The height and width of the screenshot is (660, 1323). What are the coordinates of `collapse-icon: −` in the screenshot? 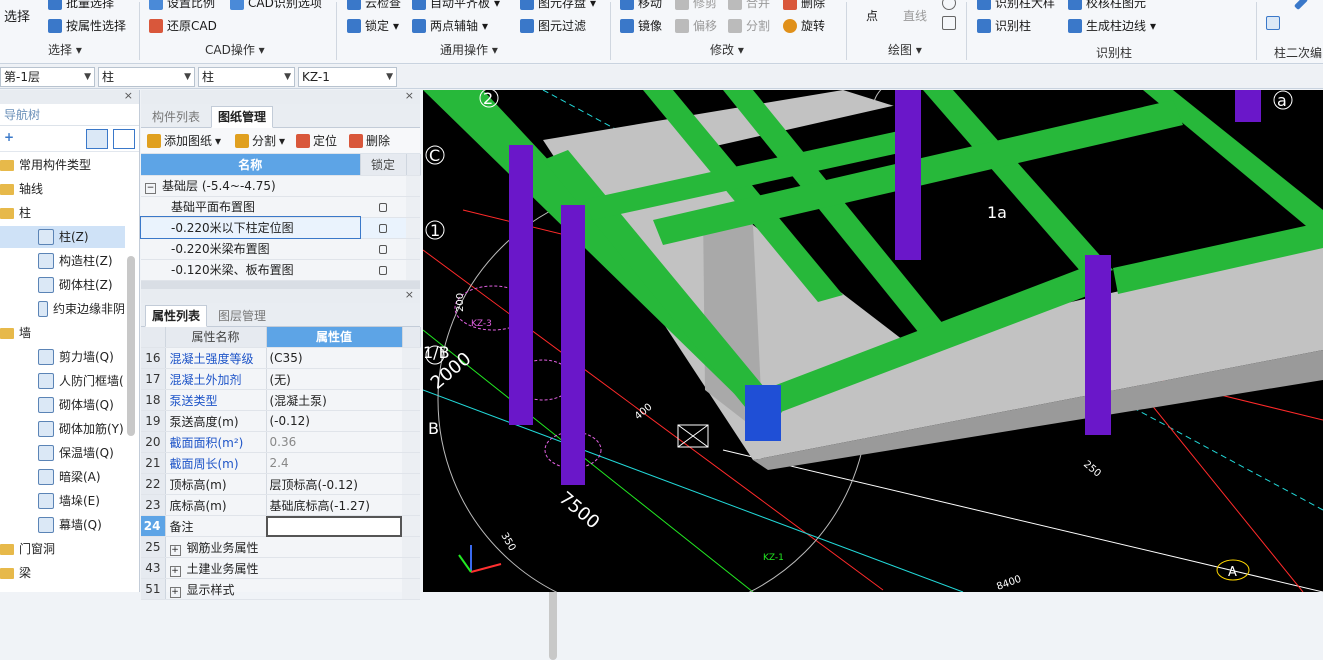 It's located at (150, 188).